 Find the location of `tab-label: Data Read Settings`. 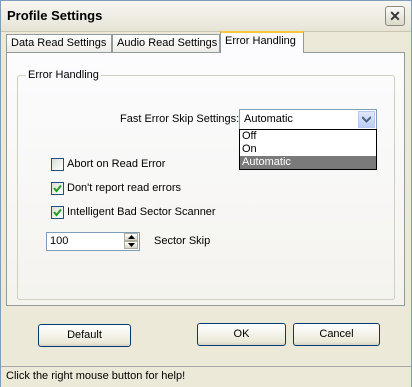

tab-label: Data Read Settings is located at coordinates (59, 43).